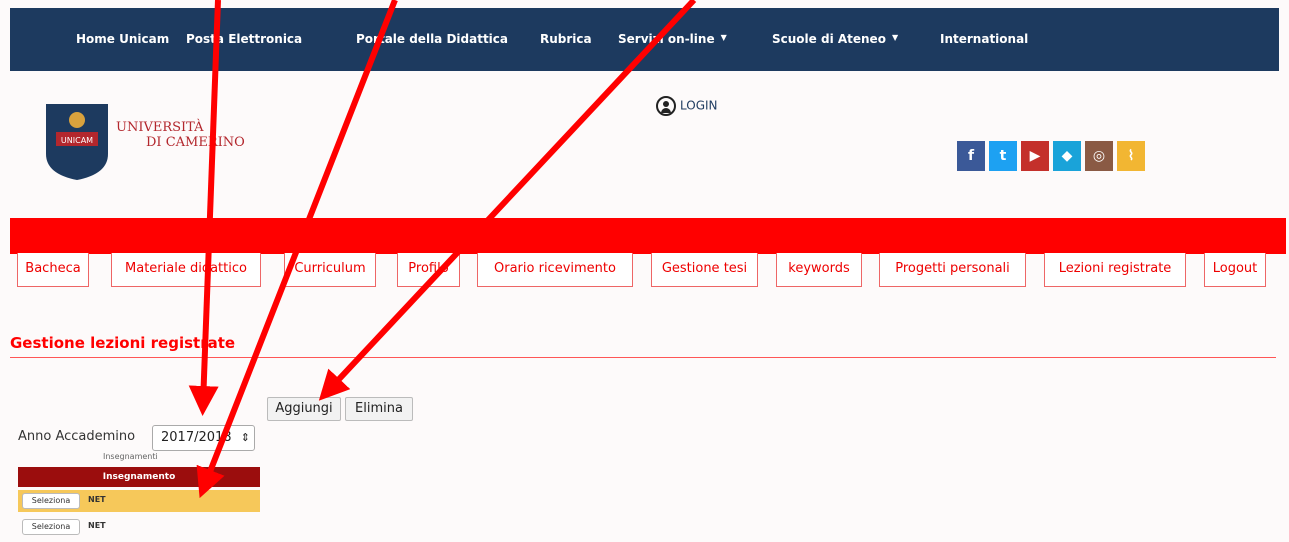 The height and width of the screenshot is (542, 1289). I want to click on rss-icon: ⌇, so click(1131, 156).